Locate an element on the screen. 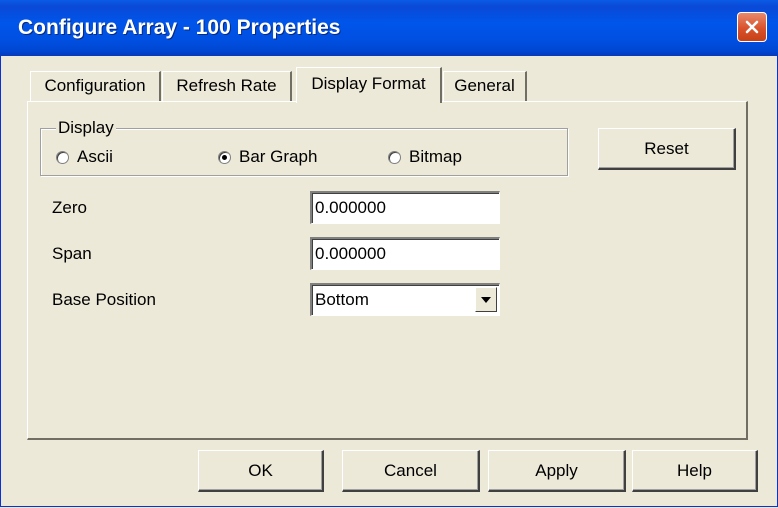 The width and height of the screenshot is (778, 508). radio-bar-graph-indicator is located at coordinates (224, 157).